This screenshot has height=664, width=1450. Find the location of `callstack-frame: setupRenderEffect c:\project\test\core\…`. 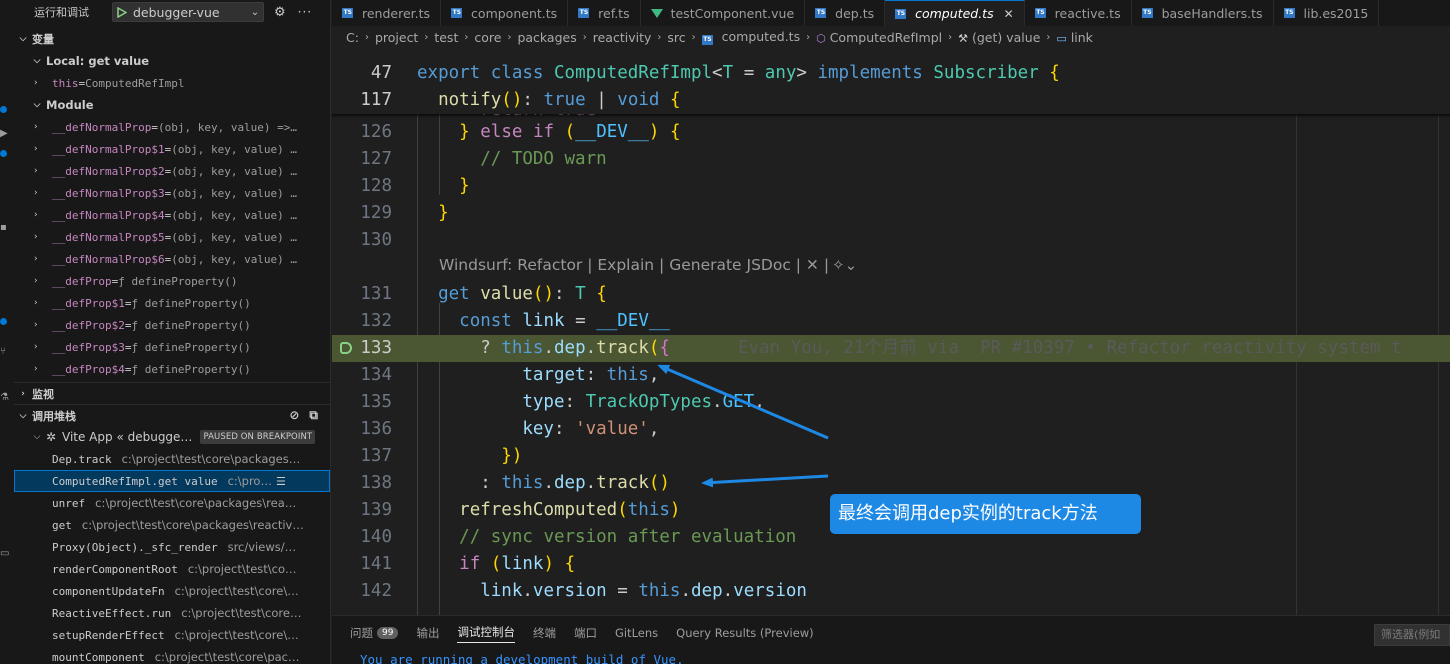

callstack-frame: setupRenderEffect c:\project\test\core\… is located at coordinates (172, 635).